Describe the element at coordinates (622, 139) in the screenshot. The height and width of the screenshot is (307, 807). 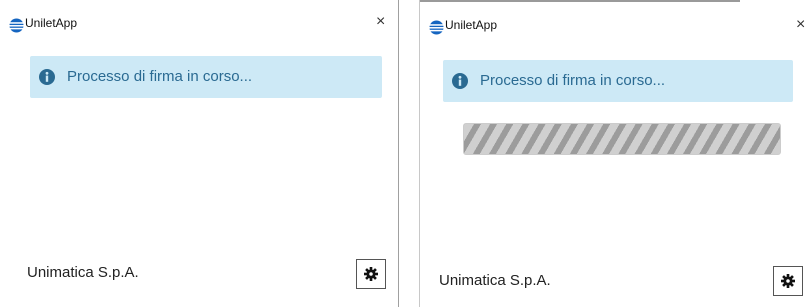
I see `progress-bar-indeterminate` at that location.